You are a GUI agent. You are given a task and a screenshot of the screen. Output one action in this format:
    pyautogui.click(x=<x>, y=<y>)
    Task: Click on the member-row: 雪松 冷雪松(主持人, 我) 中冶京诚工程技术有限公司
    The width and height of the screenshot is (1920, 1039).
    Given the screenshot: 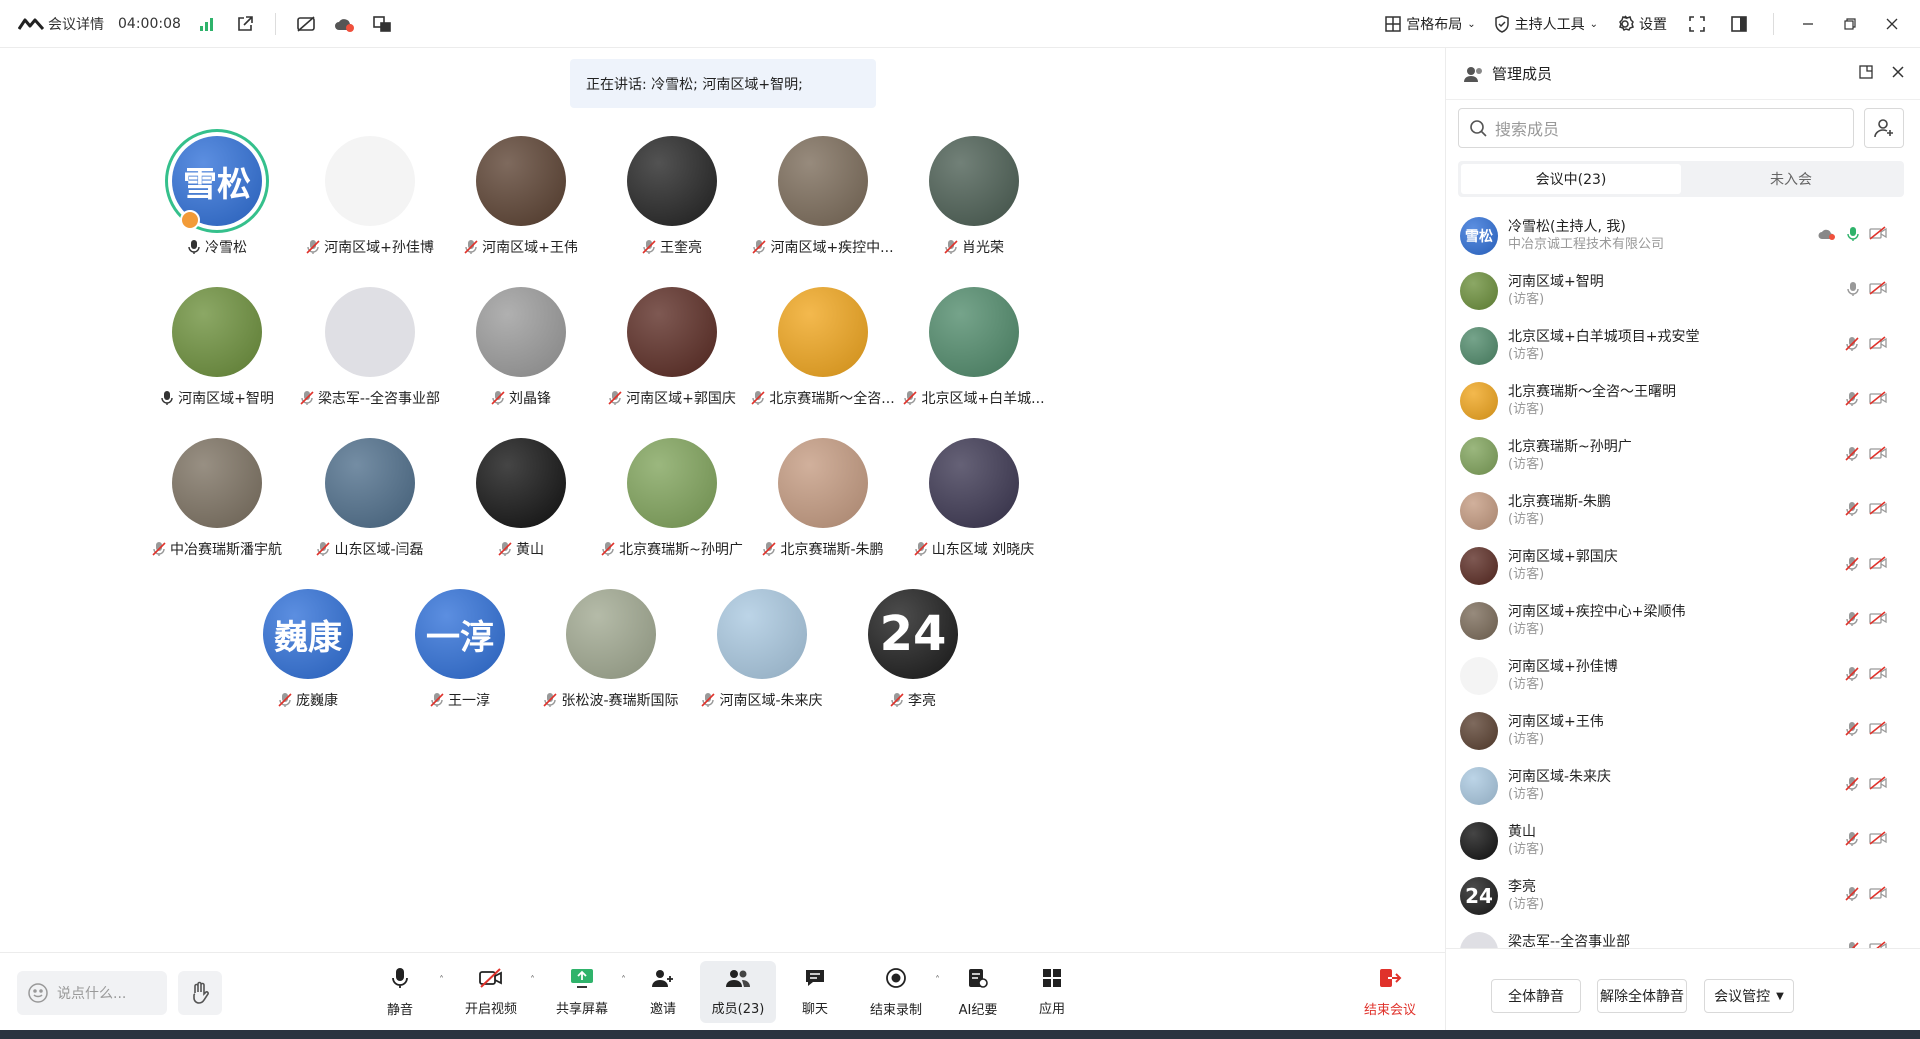 What is the action you would take?
    pyautogui.click(x=1683, y=235)
    